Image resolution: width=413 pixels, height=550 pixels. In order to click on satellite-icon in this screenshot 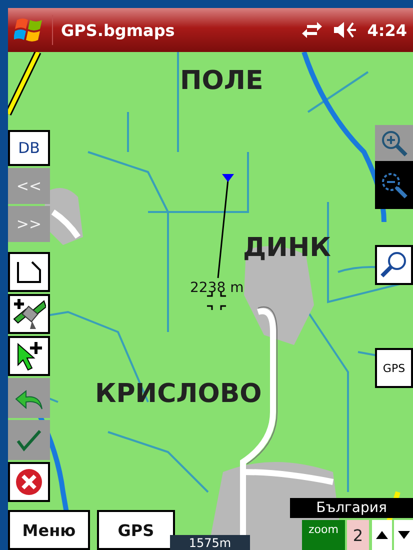, I will do `click(29, 314)`.